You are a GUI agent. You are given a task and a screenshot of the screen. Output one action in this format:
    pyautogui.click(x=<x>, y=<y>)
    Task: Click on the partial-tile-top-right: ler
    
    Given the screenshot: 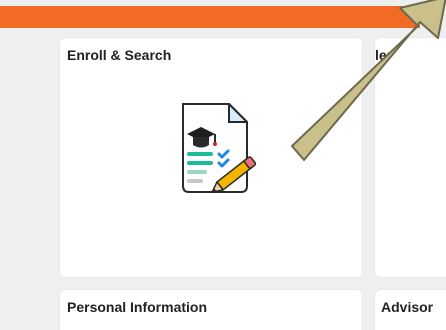 What is the action you would take?
    pyautogui.click(x=410, y=157)
    